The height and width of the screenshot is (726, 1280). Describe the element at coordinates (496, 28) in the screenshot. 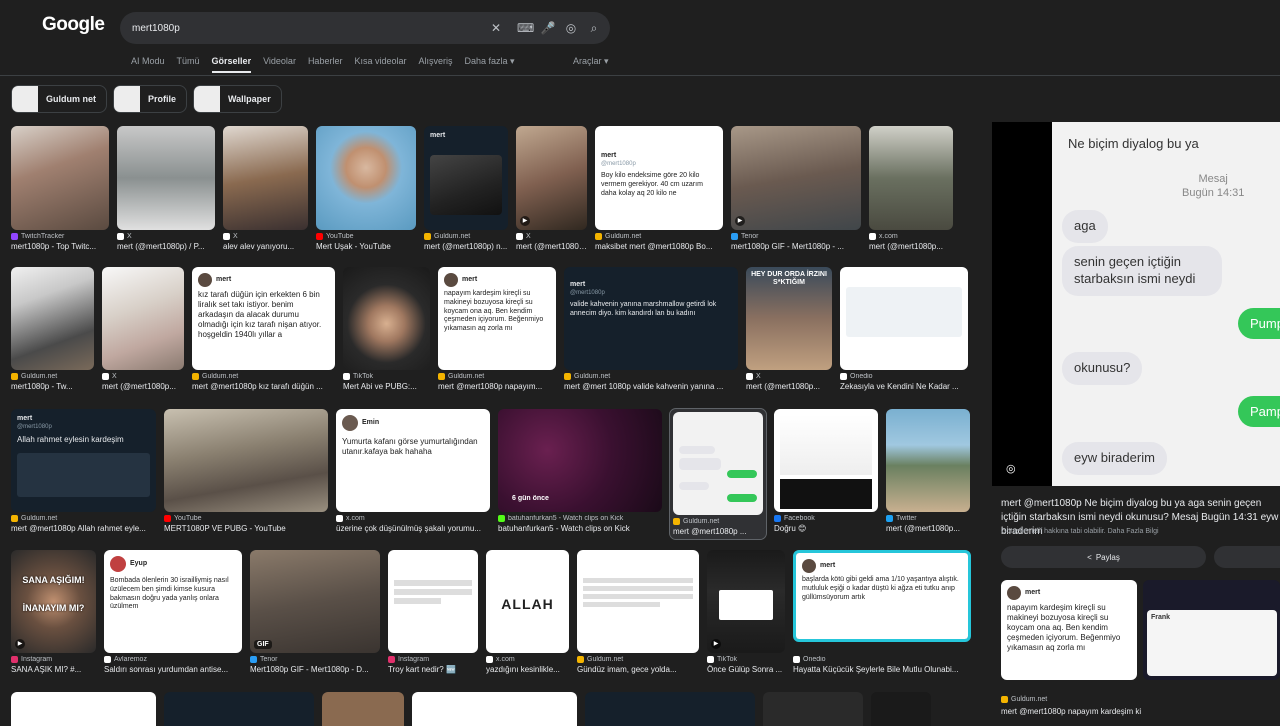

I see `close-icon: ✕` at that location.